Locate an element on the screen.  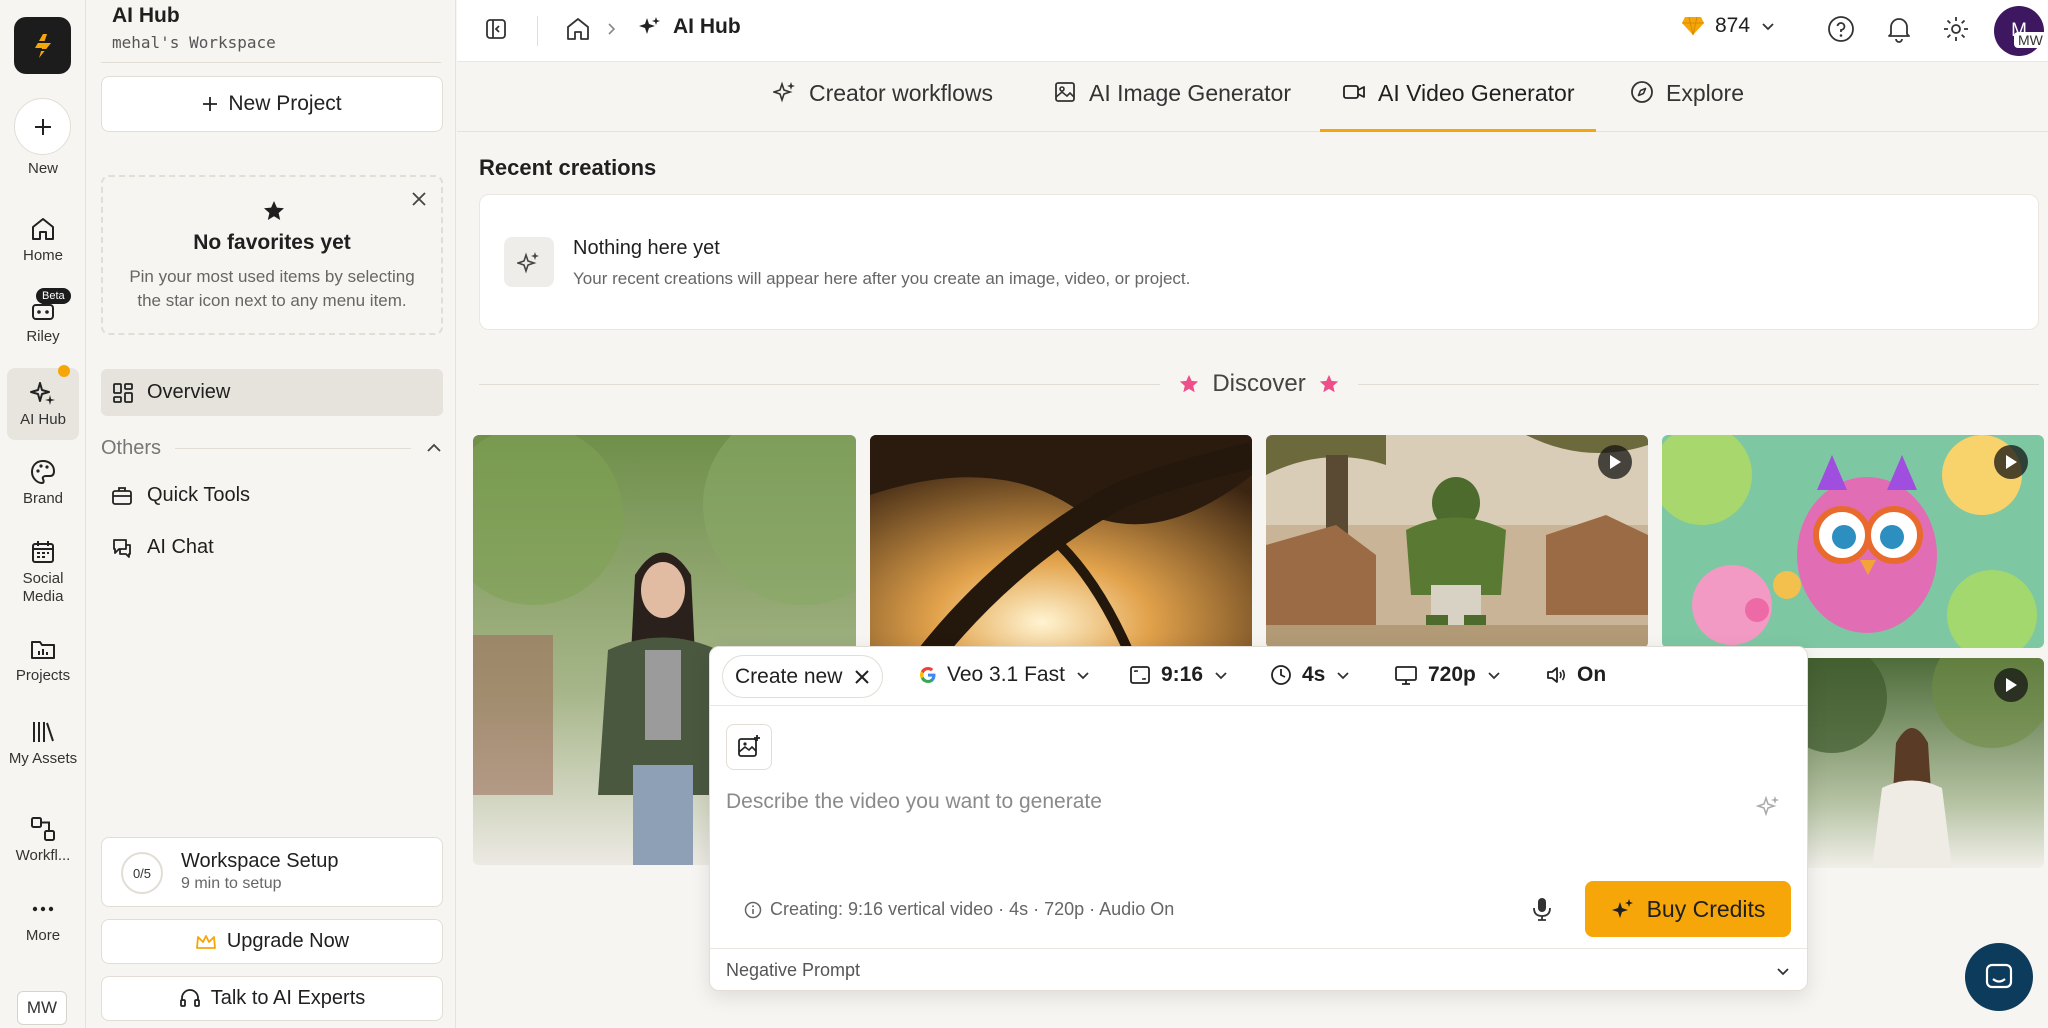
tab-creator-workflows: Creator workflows is located at coordinates (883, 106).